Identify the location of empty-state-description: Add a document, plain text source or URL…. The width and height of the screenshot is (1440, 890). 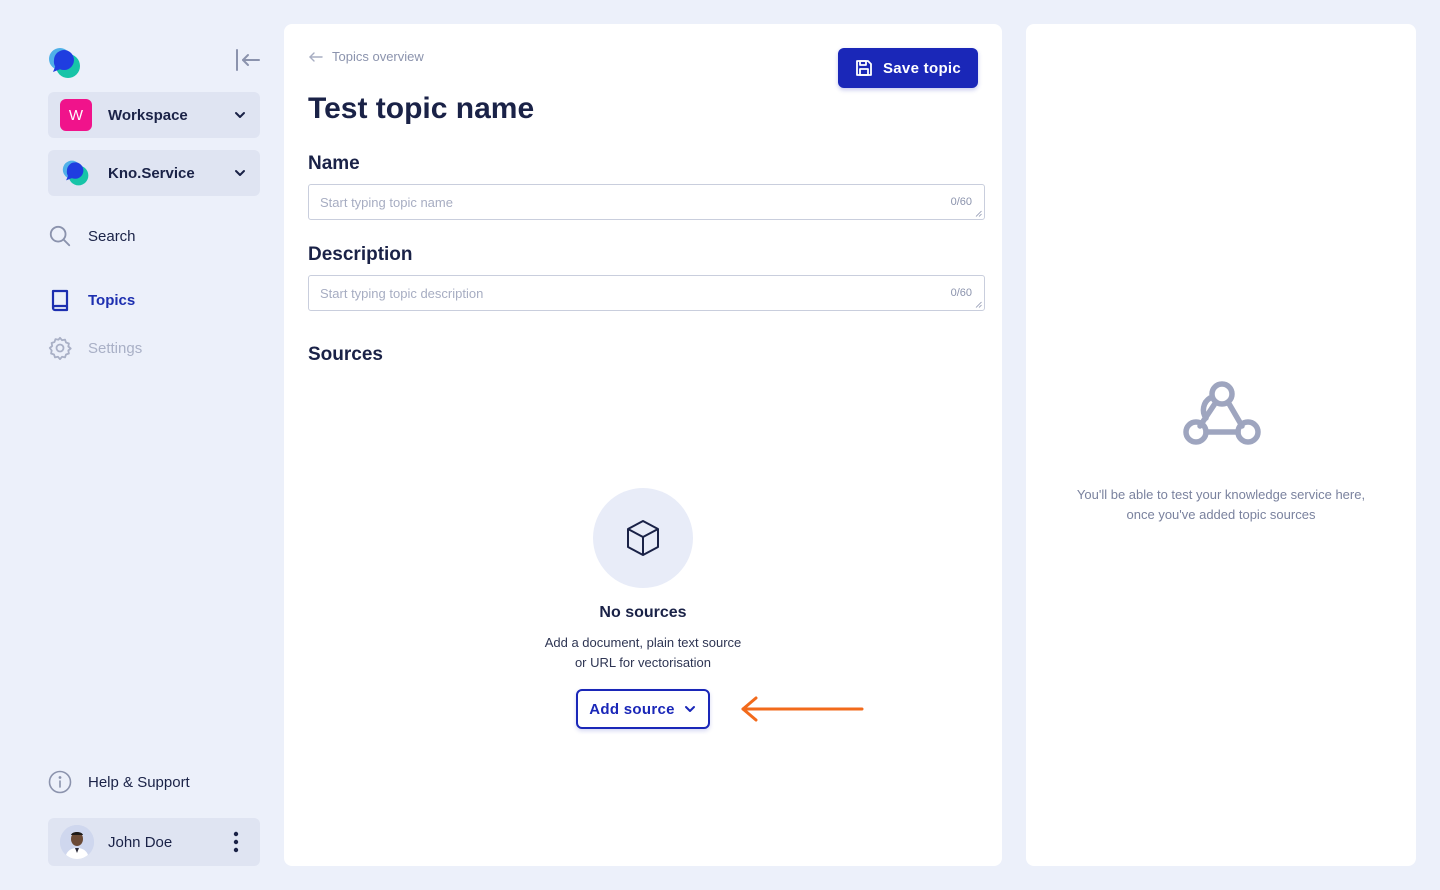
(643, 653).